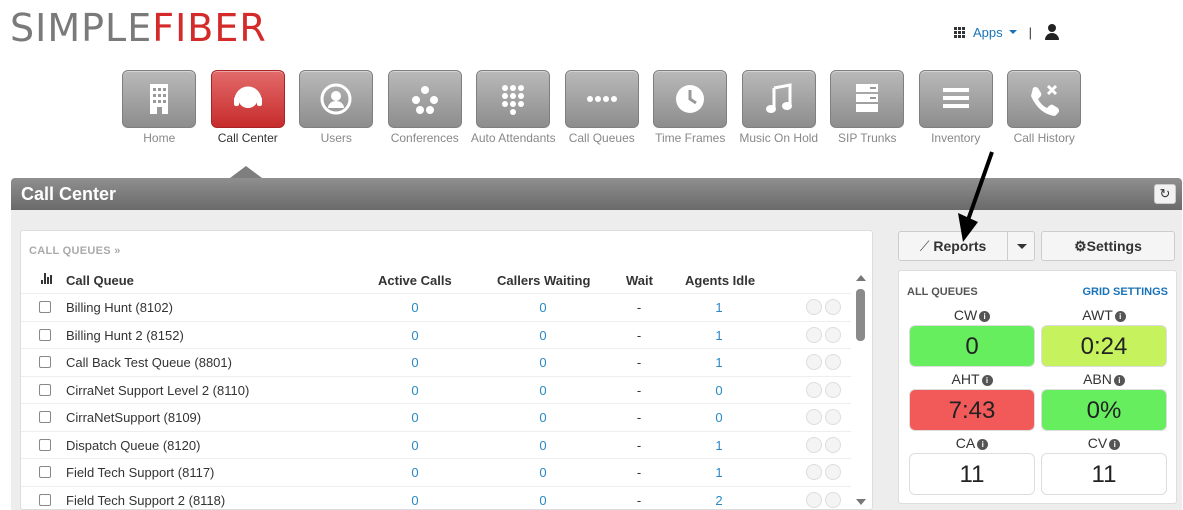 Image resolution: width=1183 pixels, height=510 pixels. Describe the element at coordinates (953, 246) in the screenshot. I see `reports-button: ⟋ Reports` at that location.